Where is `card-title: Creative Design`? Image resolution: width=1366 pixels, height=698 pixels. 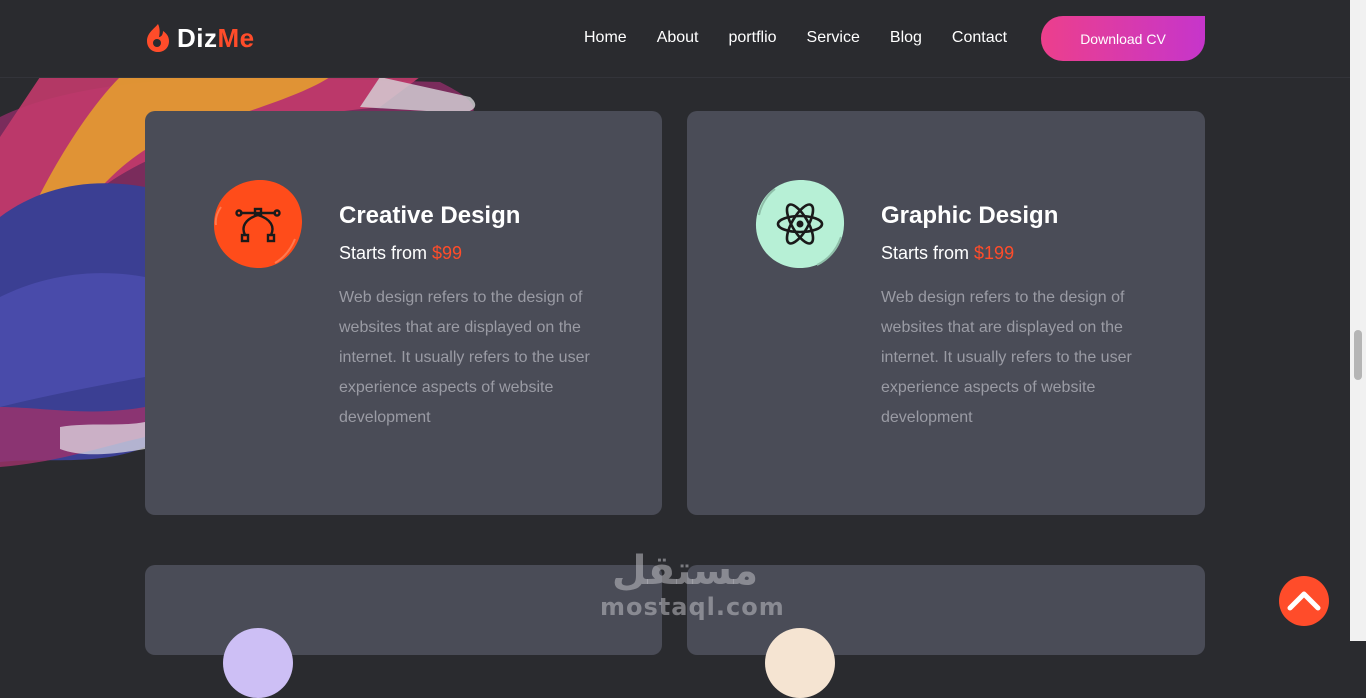
card-title: Creative Design is located at coordinates (430, 215).